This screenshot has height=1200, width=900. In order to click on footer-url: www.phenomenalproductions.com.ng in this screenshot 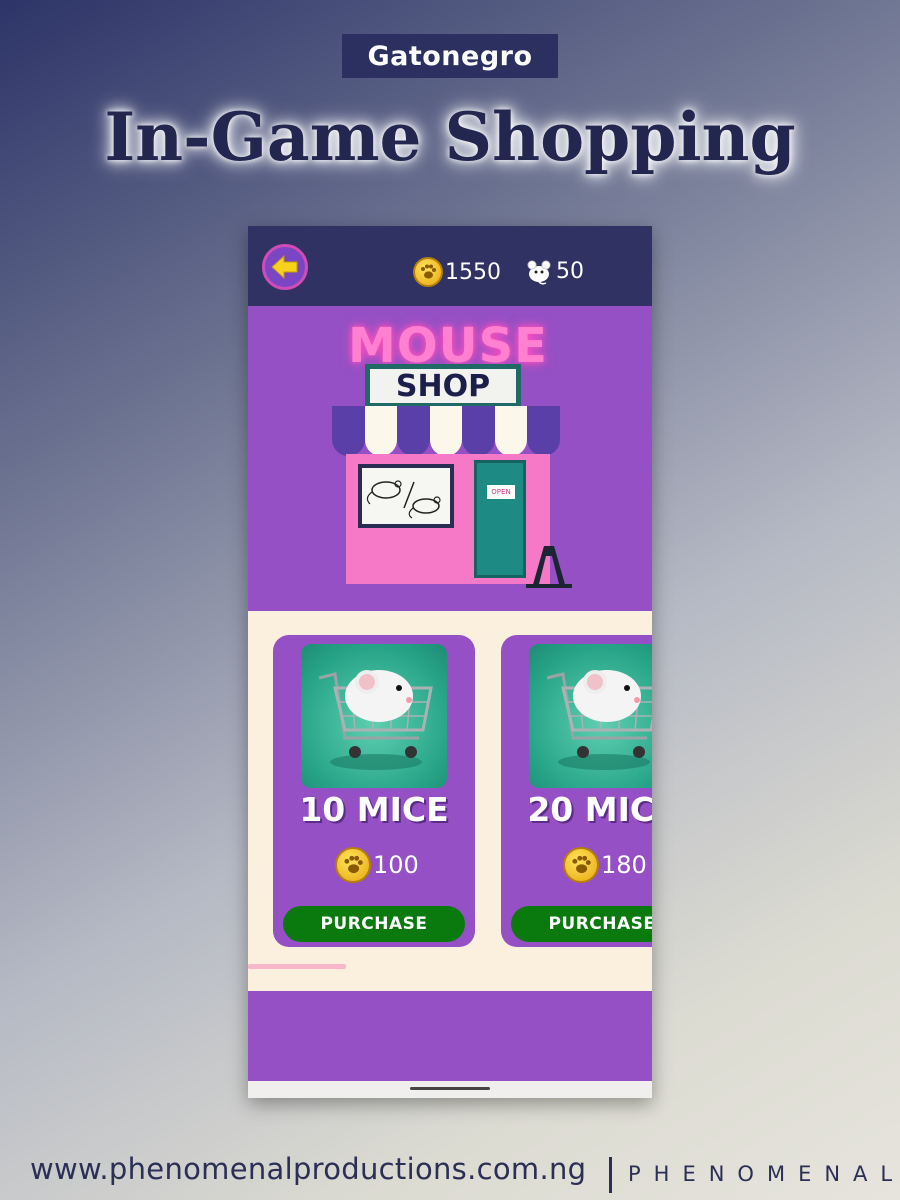, I will do `click(308, 1169)`.